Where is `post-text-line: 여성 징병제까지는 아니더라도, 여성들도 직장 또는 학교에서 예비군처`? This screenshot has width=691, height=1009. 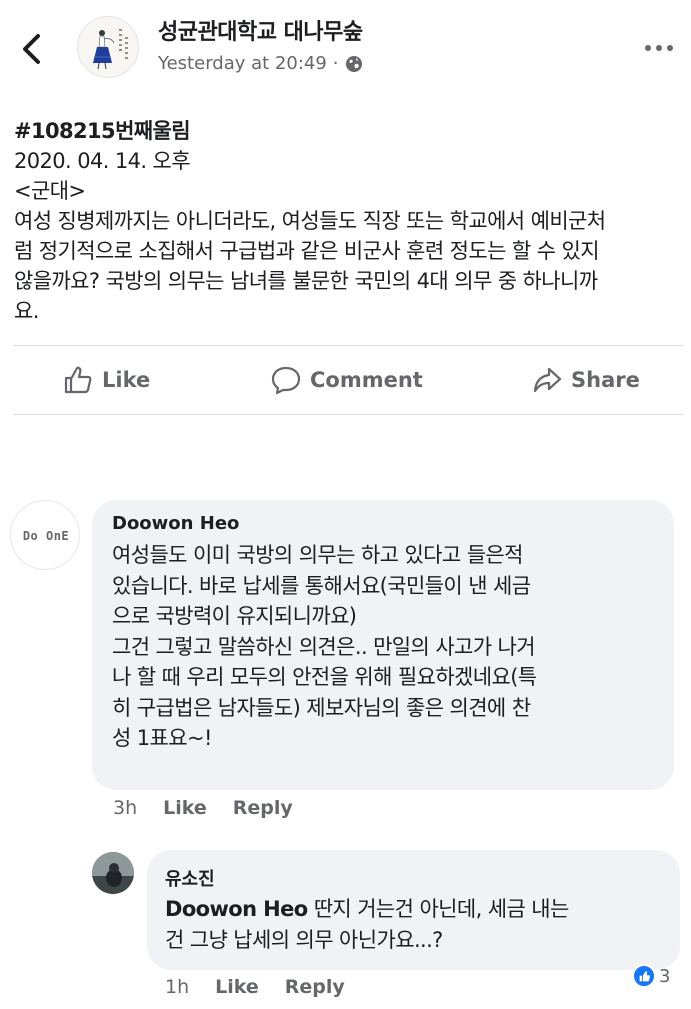 post-text-line: 여성 징병제까지는 아니더라도, 여성들도 직장 또는 학교에서 예비군처 is located at coordinates (310, 221).